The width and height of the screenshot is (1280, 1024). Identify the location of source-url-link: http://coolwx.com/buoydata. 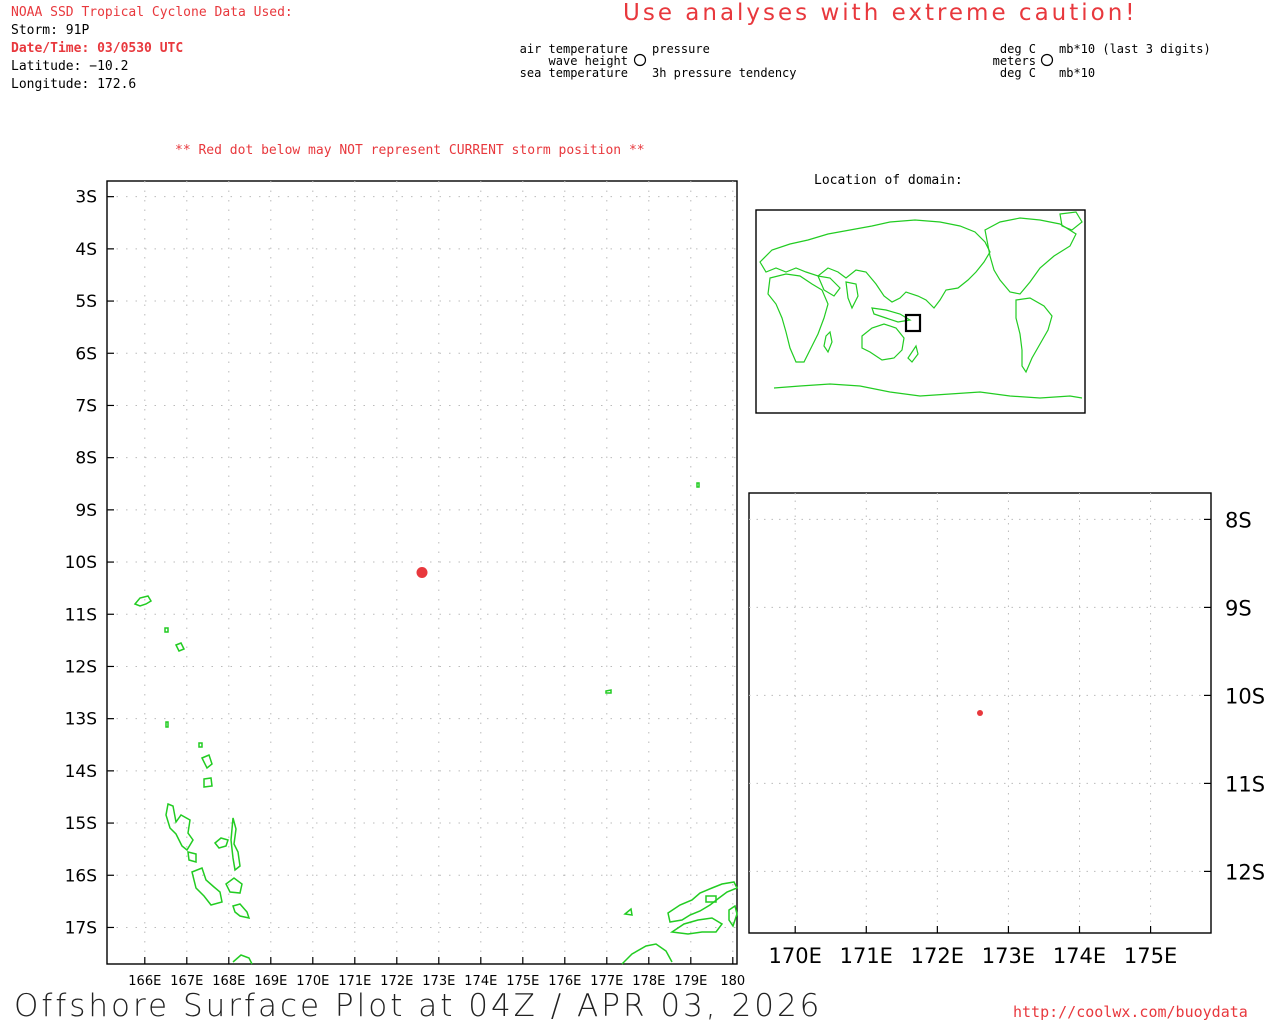
(1130, 1012).